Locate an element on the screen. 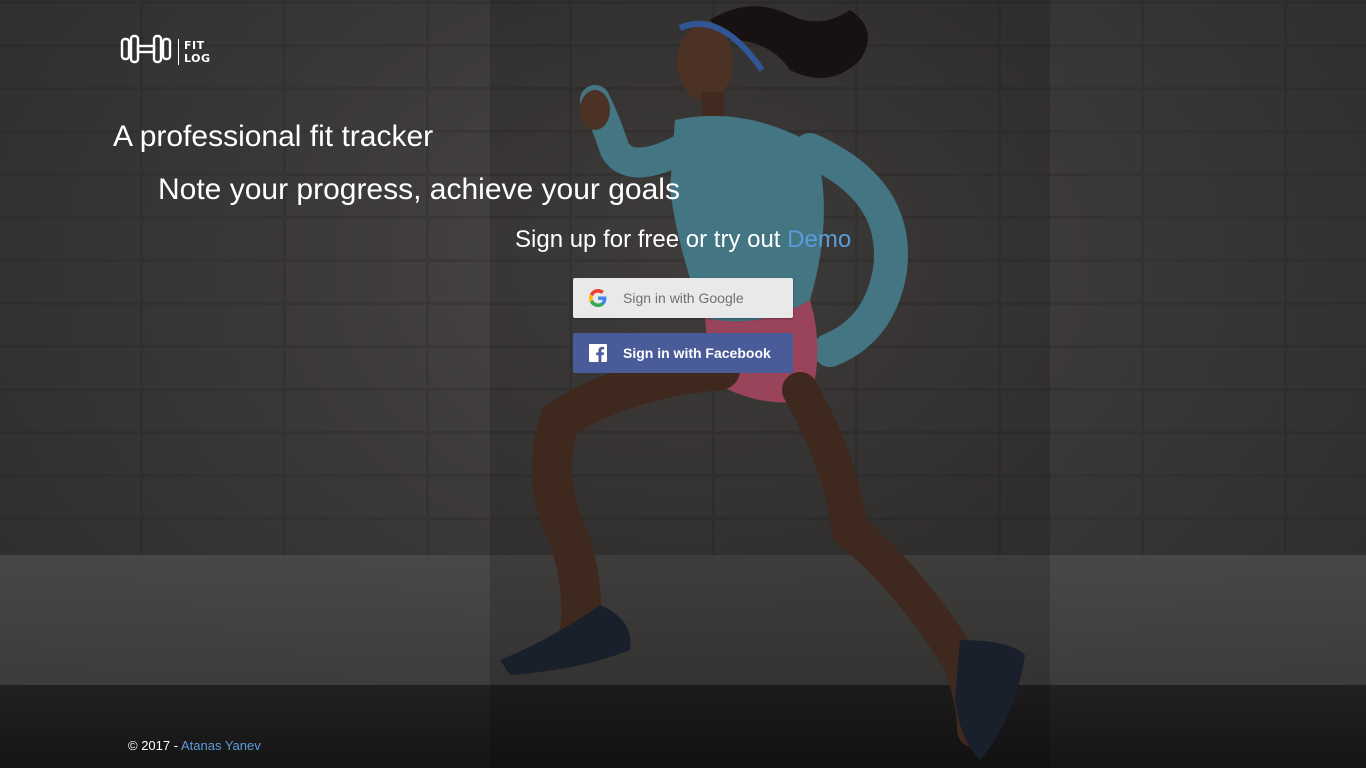 This screenshot has height=768, width=1366. facebook-icon is located at coordinates (598, 353).